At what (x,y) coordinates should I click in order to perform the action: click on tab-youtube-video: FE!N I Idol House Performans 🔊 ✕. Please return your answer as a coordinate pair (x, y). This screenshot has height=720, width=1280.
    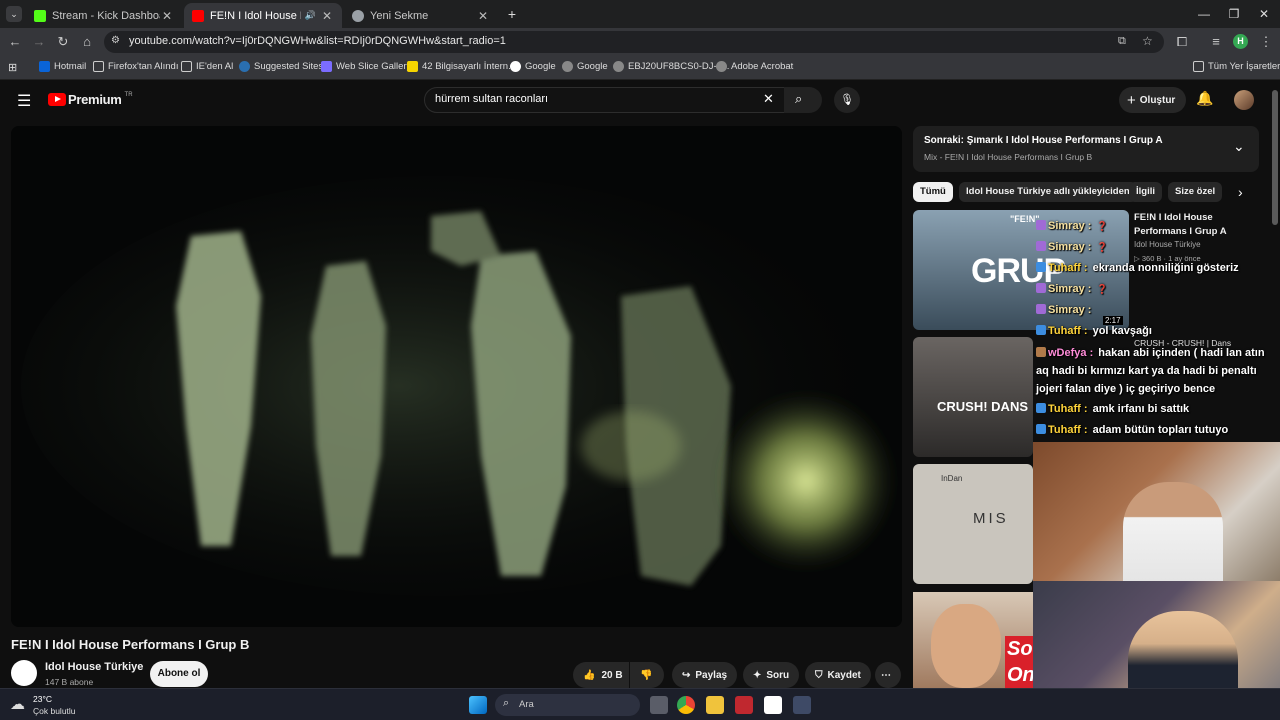
    Looking at the image, I should click on (263, 15).